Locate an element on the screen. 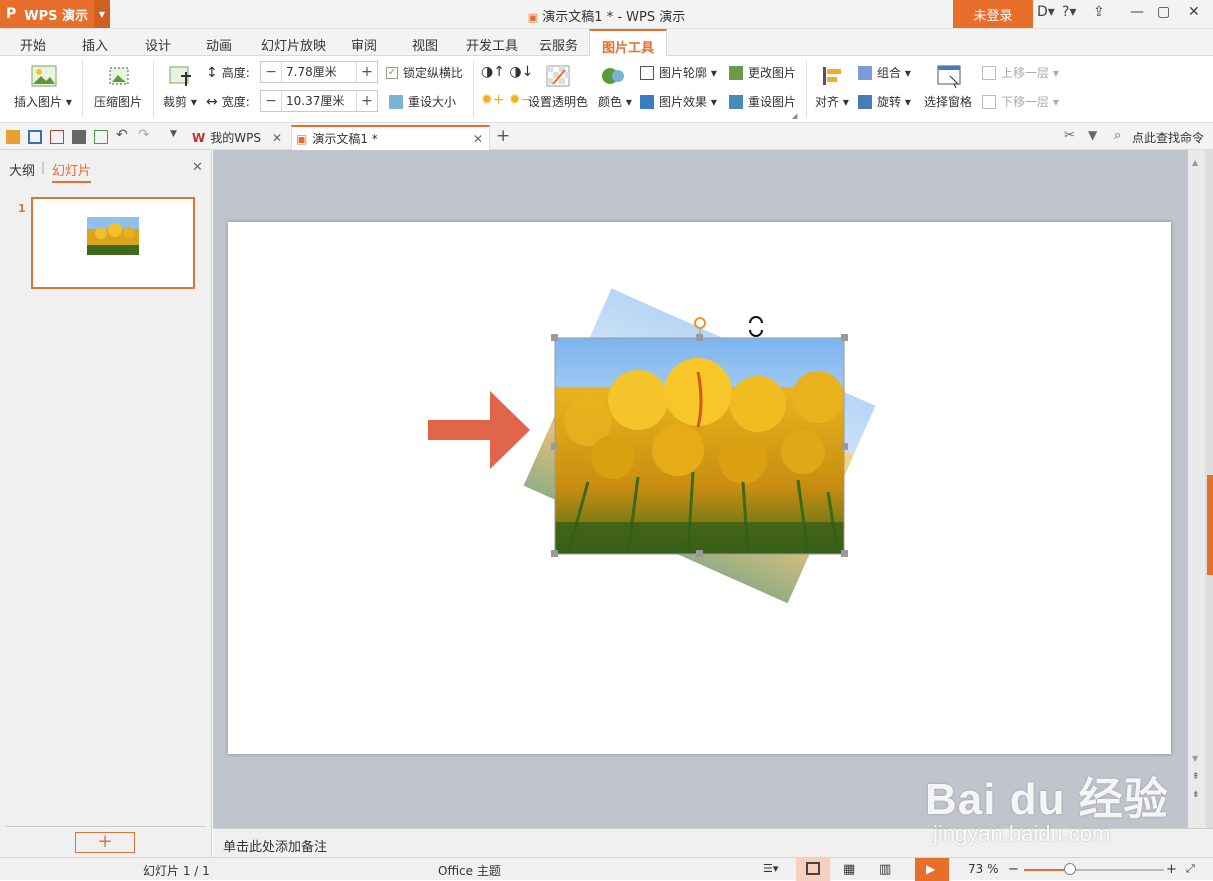  send-backward-button: 下移一层 ▾ is located at coordinates (1020, 101).